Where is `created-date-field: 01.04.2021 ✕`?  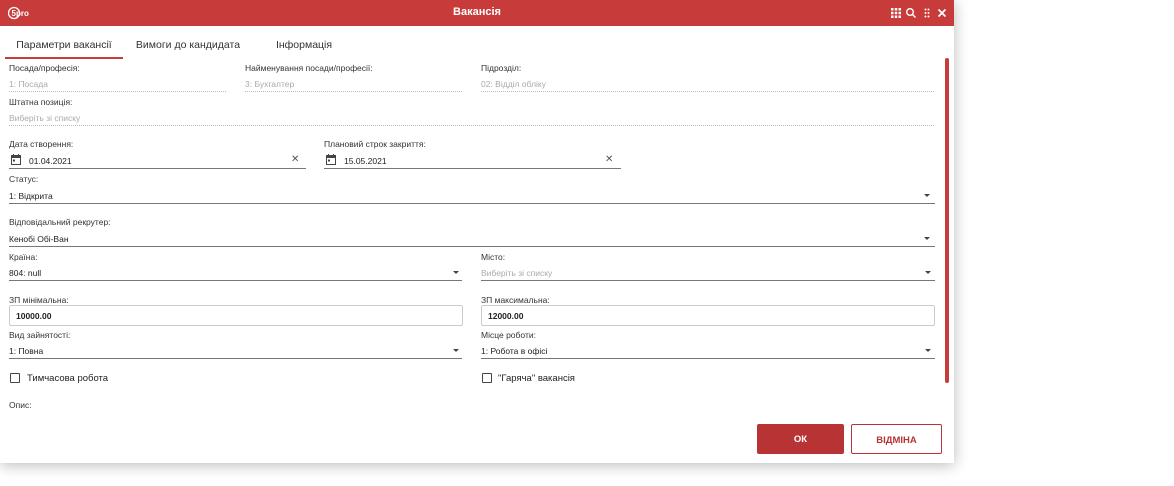
created-date-field: 01.04.2021 ✕ is located at coordinates (157, 161).